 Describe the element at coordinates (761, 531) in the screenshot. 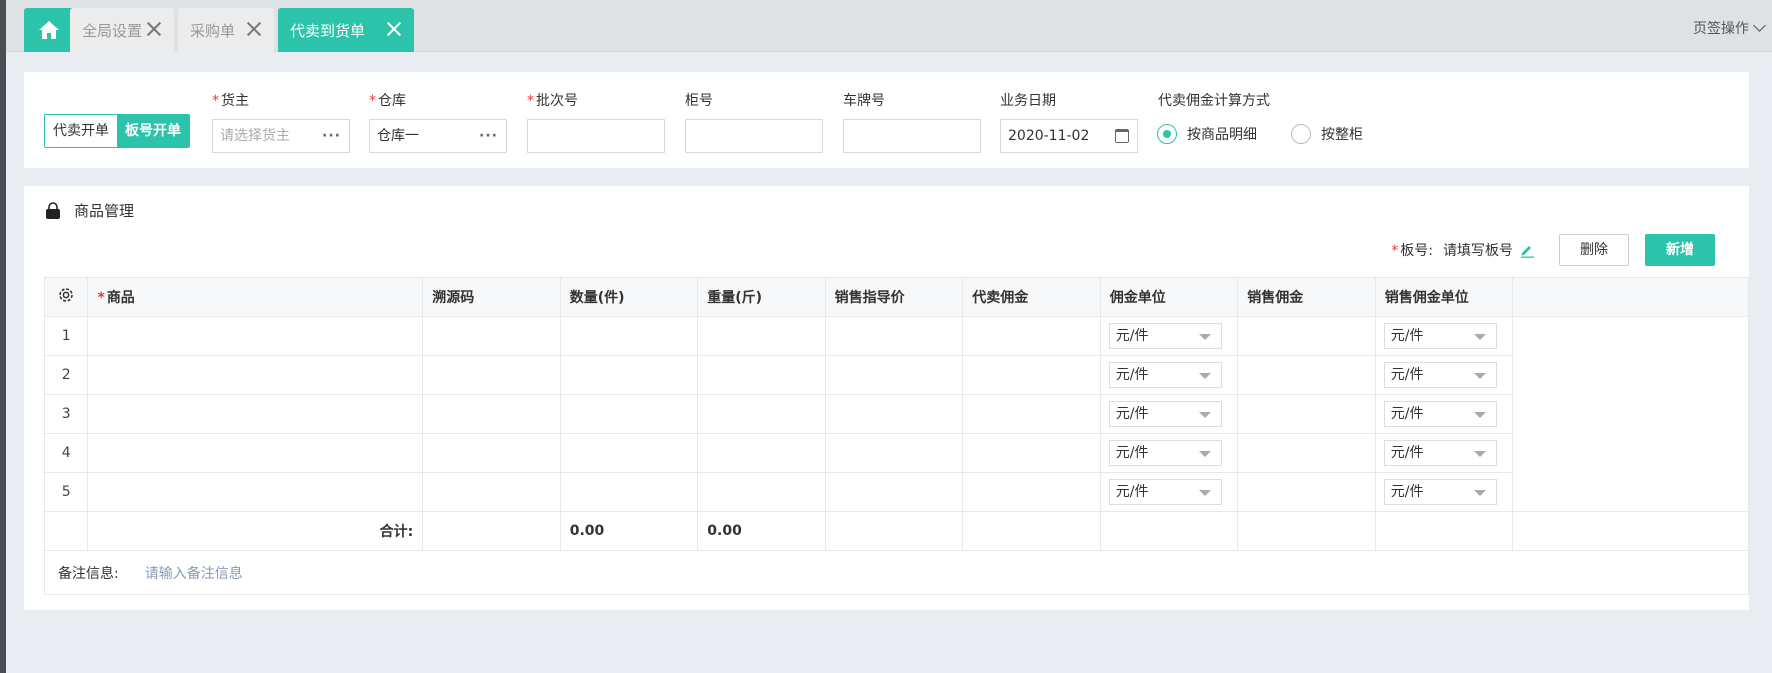

I see `summary-weight: 0.00` at that location.